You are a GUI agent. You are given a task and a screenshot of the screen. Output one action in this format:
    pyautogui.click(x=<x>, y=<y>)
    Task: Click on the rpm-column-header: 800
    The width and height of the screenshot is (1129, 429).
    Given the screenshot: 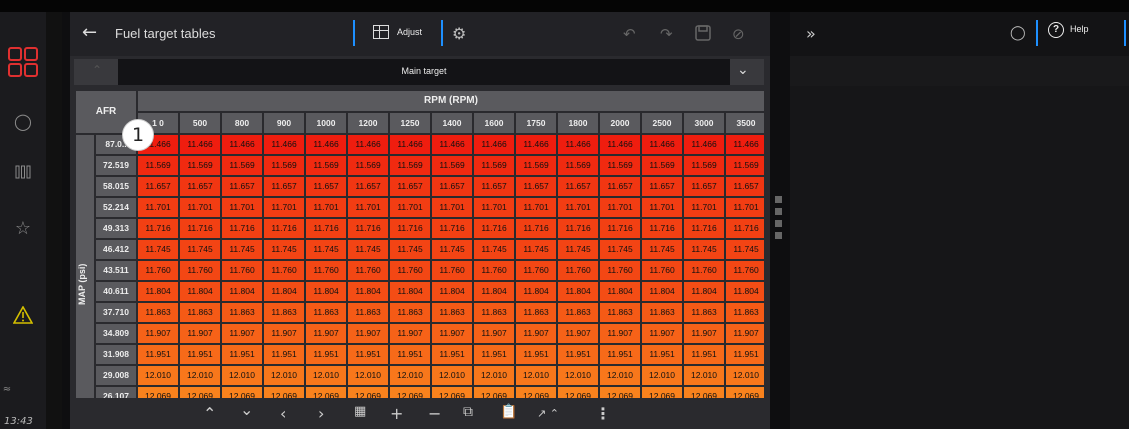 What is the action you would take?
    pyautogui.click(x=242, y=123)
    